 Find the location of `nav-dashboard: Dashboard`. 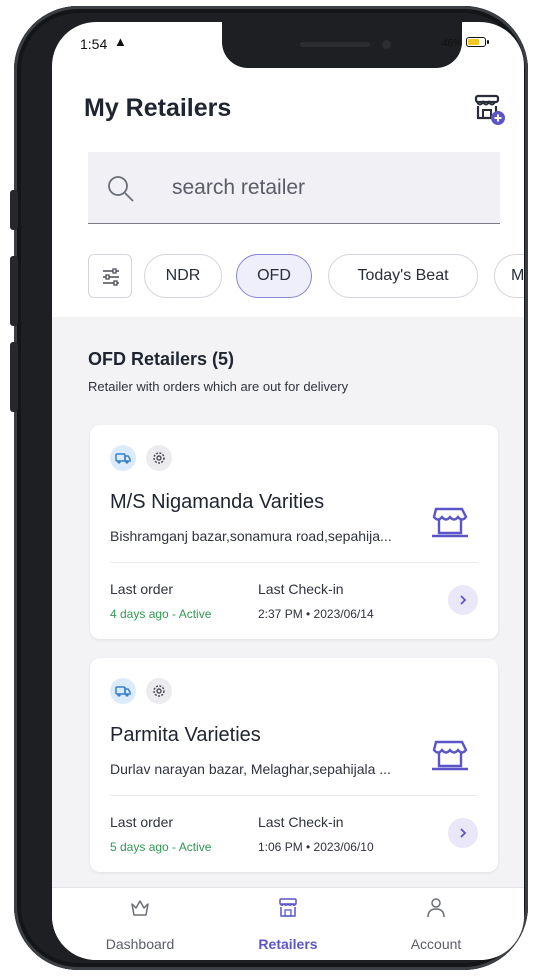

nav-dashboard: Dashboard is located at coordinates (140, 924).